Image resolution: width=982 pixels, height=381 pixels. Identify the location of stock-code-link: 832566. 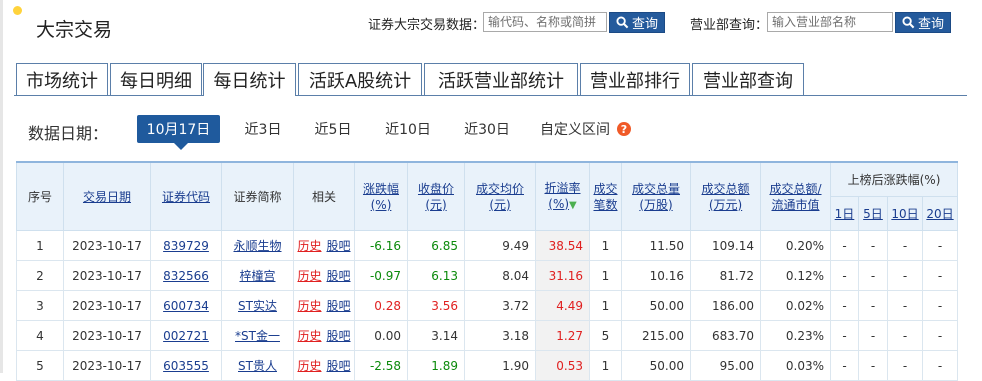
(186, 276).